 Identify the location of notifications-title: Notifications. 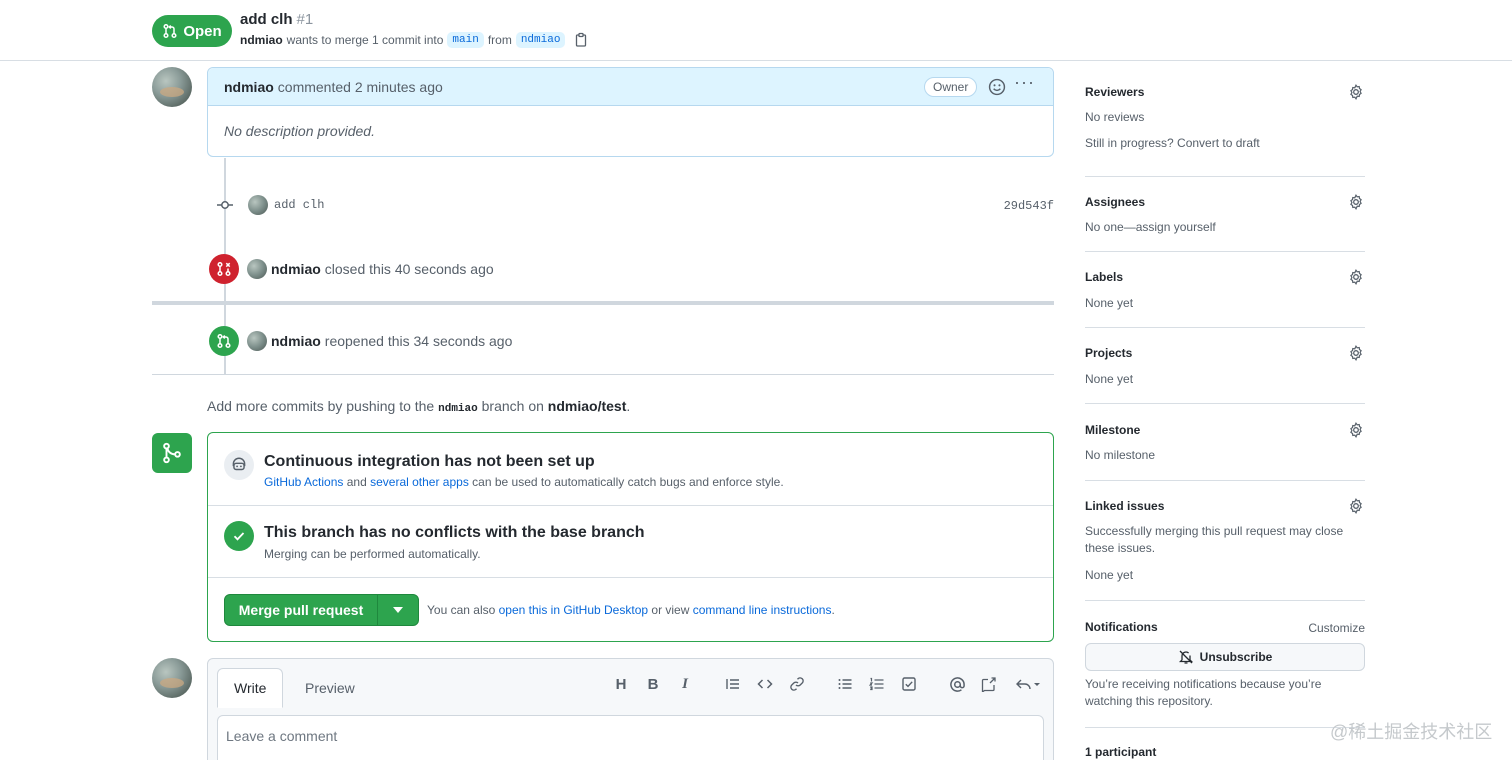
(1121, 627).